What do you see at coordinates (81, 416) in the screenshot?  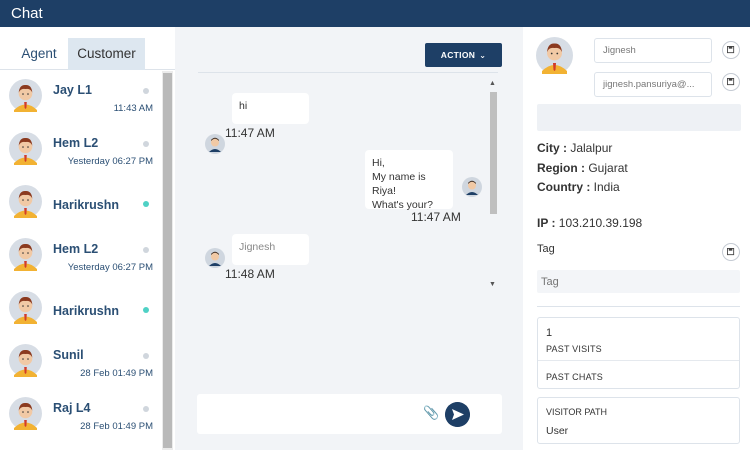 I see `contact-item: Raj L4 28 Feb 01:49 PM` at bounding box center [81, 416].